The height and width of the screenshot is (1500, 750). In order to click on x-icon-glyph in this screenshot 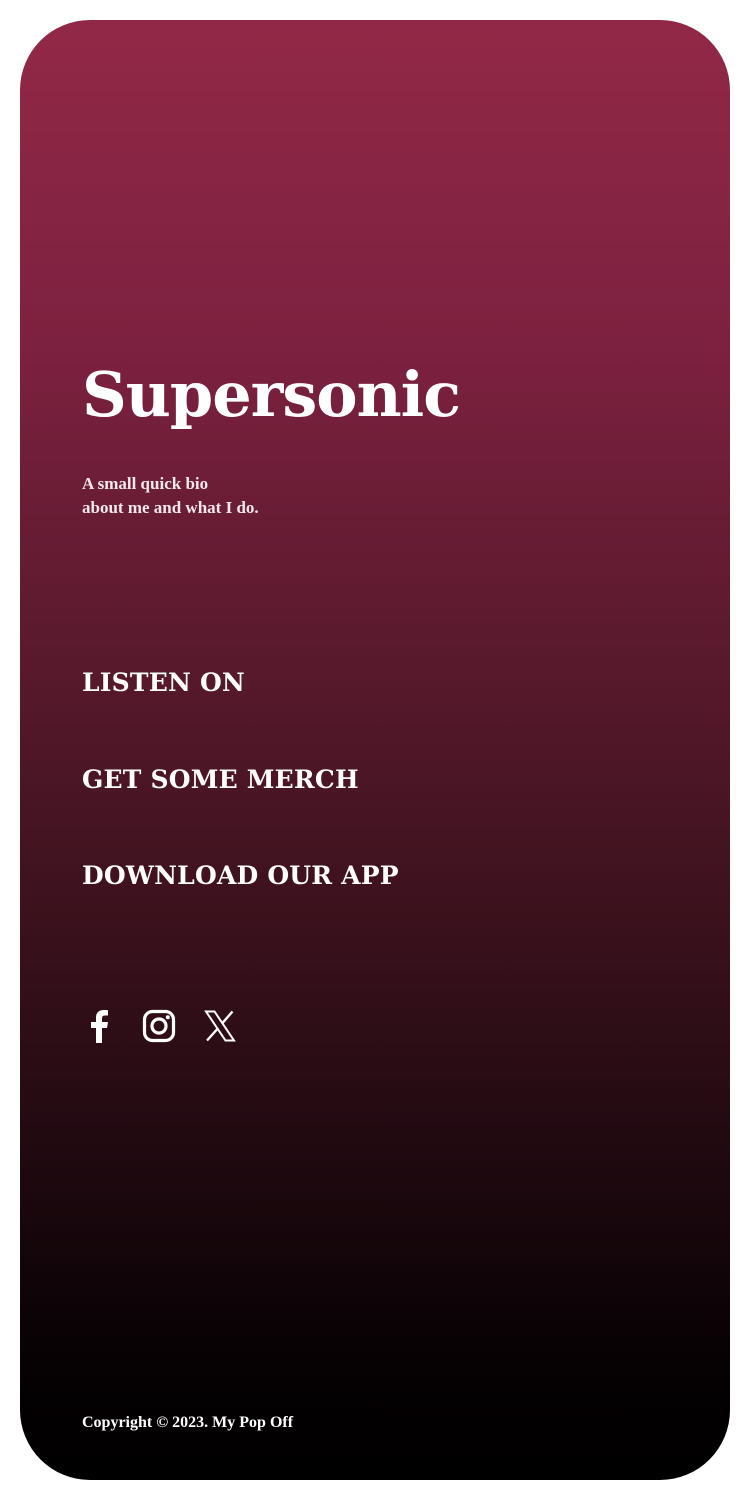, I will do `click(220, 1026)`.